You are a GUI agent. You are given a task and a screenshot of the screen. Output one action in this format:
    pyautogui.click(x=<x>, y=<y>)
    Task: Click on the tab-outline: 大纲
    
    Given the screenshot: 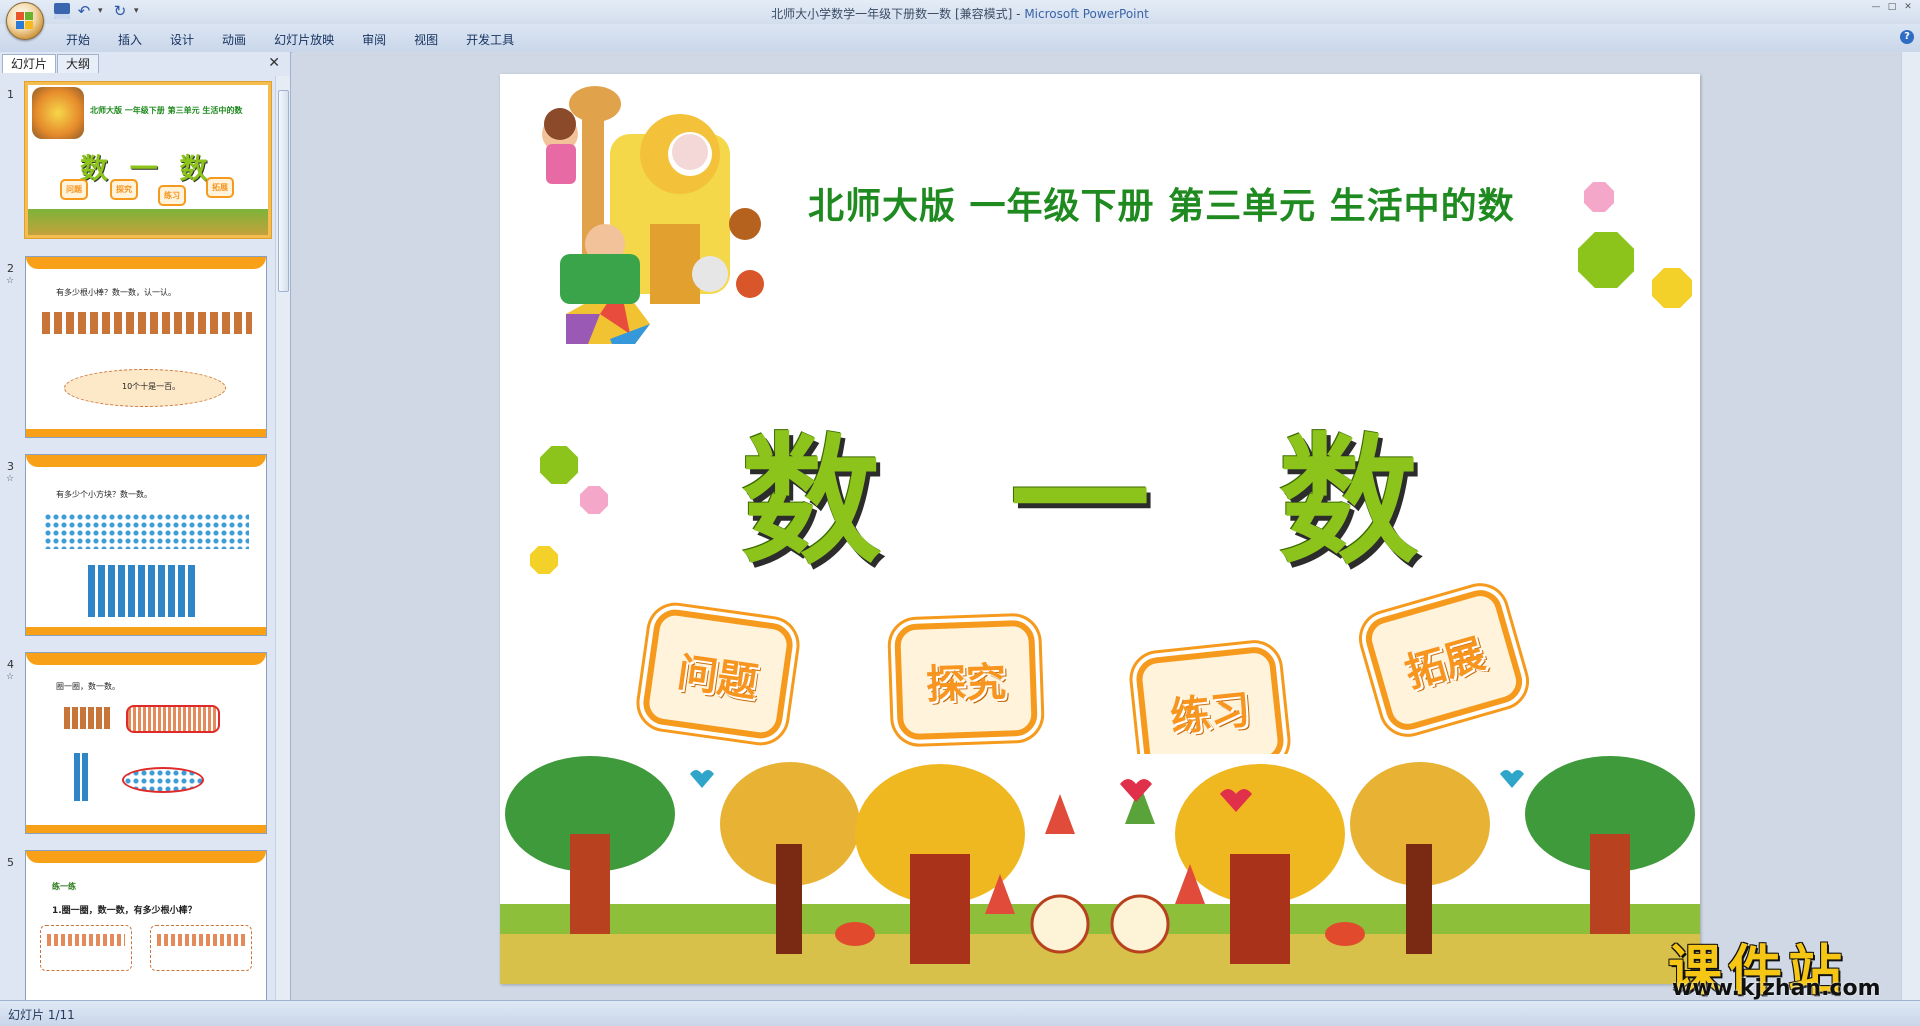 What is the action you would take?
    pyautogui.click(x=78, y=63)
    